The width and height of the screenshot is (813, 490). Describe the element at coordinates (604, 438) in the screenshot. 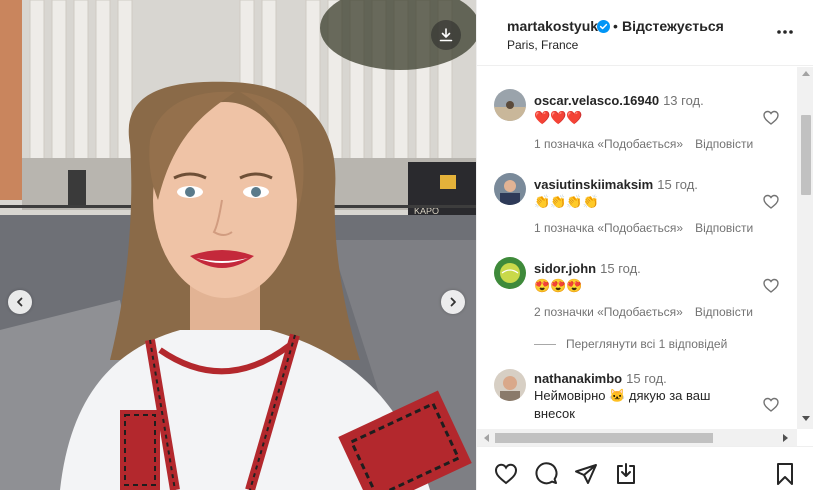

I see `horizontal-scroll-thumb` at that location.